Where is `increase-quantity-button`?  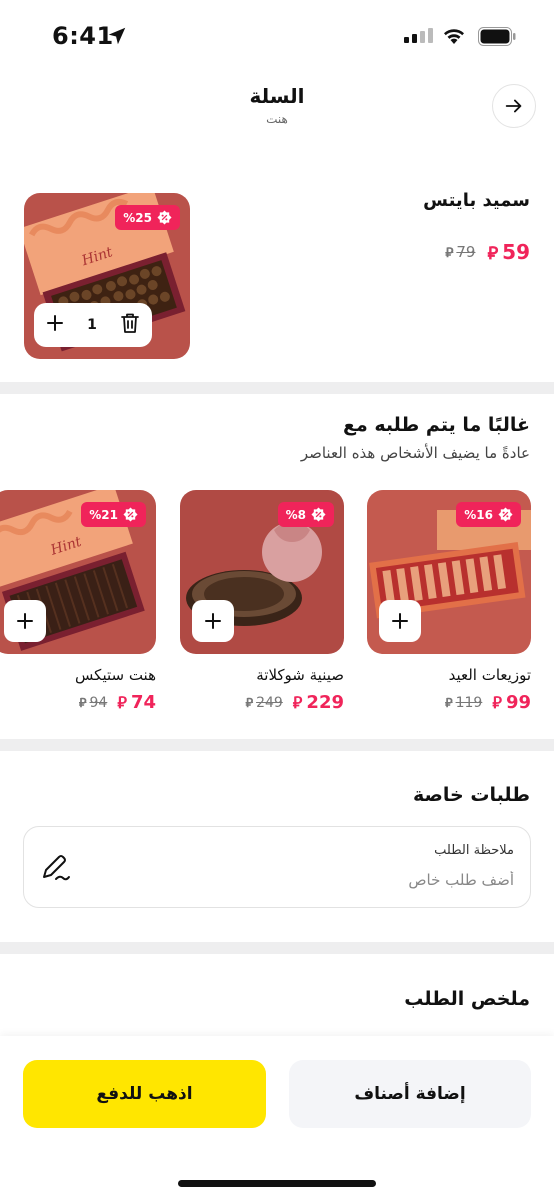
increase-quantity-button is located at coordinates (55, 325).